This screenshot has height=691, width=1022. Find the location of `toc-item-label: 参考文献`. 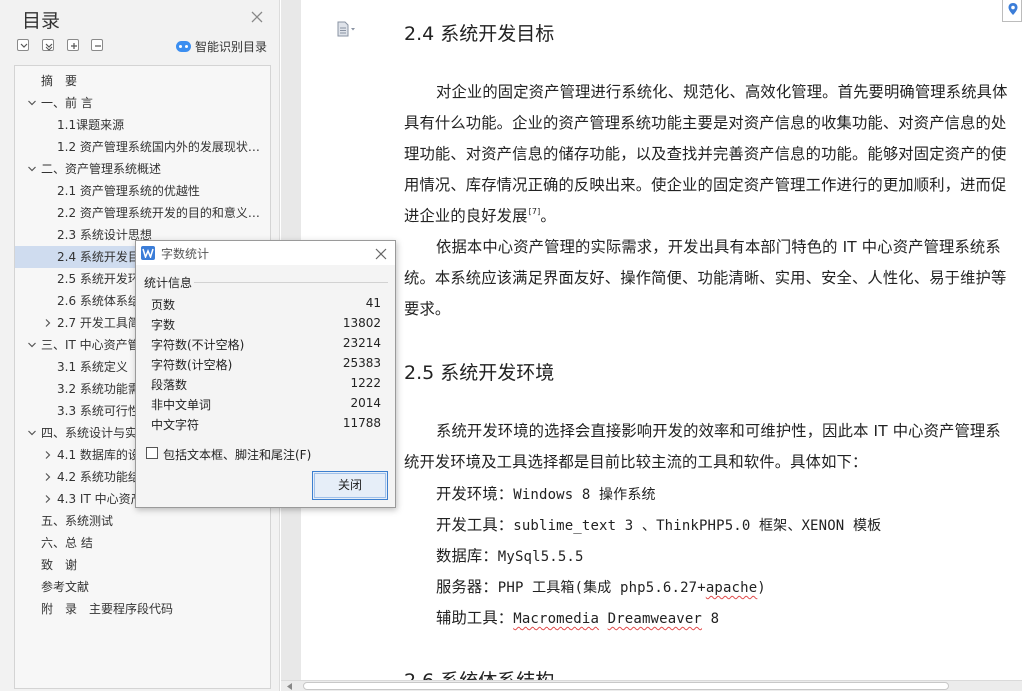

toc-item-label: 参考文献 is located at coordinates (65, 587).